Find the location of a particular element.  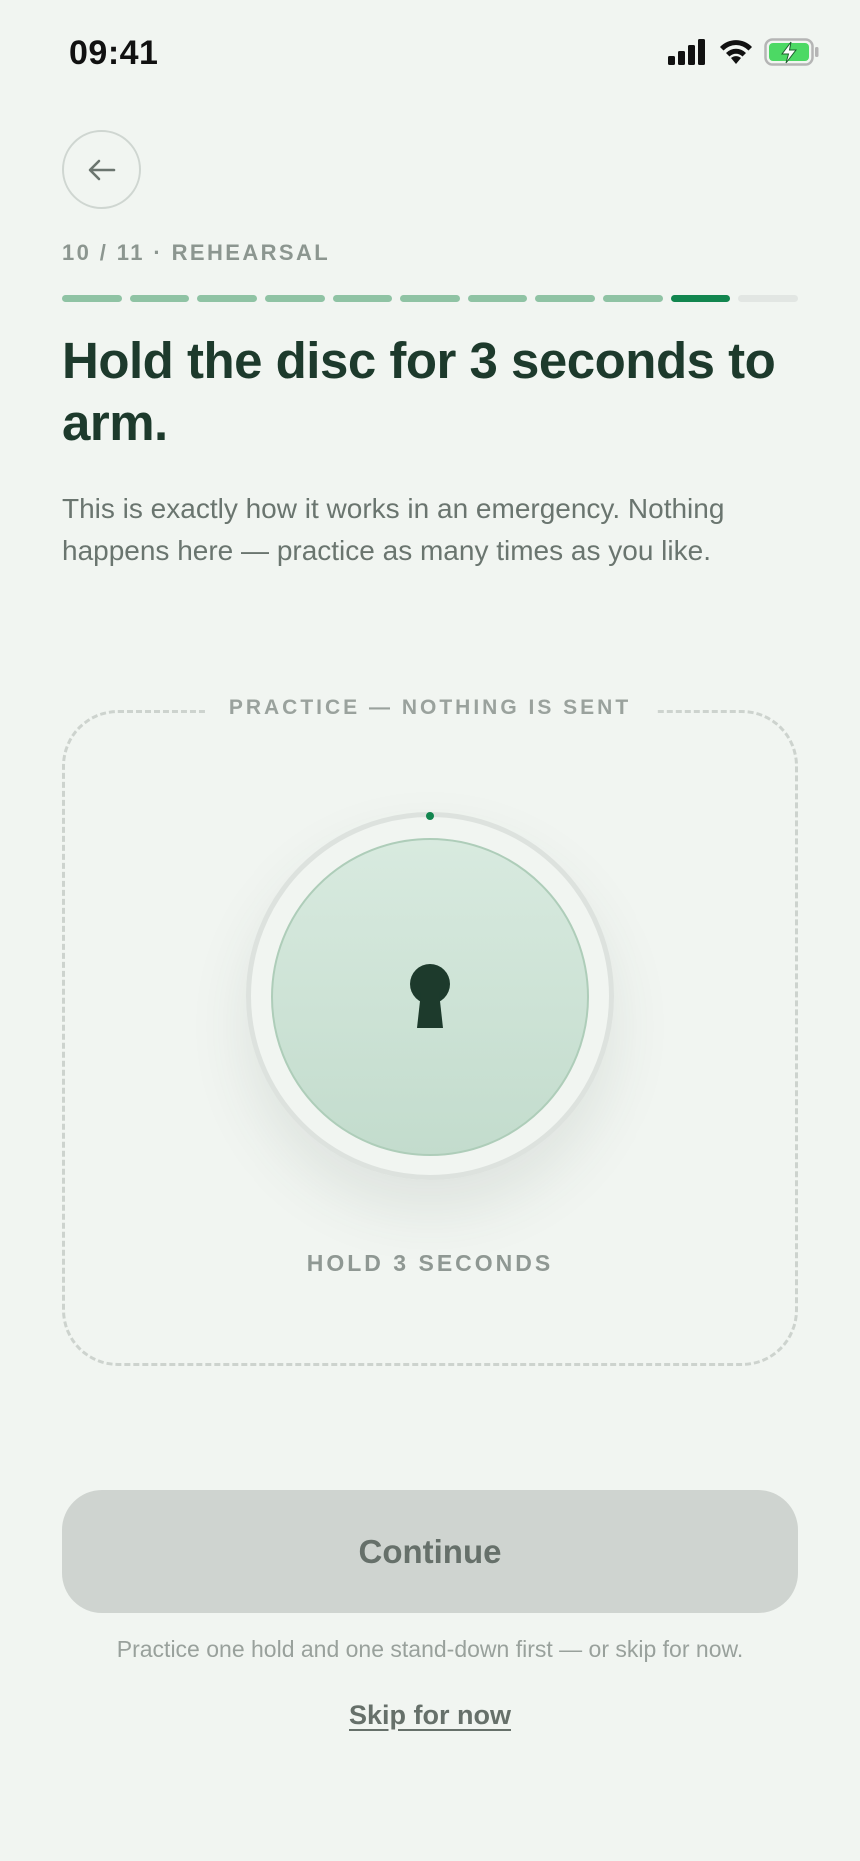

step-progress-bar is located at coordinates (430, 298).